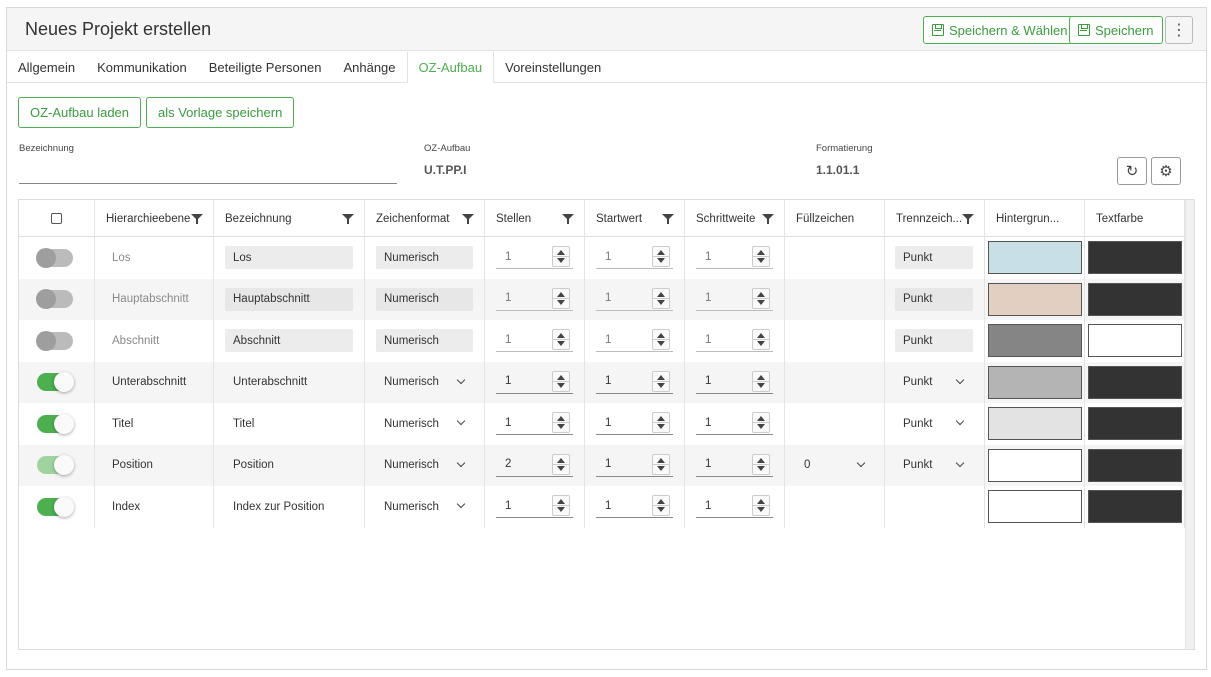  What do you see at coordinates (425, 218) in the screenshot?
I see `header-zeichenformat: Zeichenformat` at bounding box center [425, 218].